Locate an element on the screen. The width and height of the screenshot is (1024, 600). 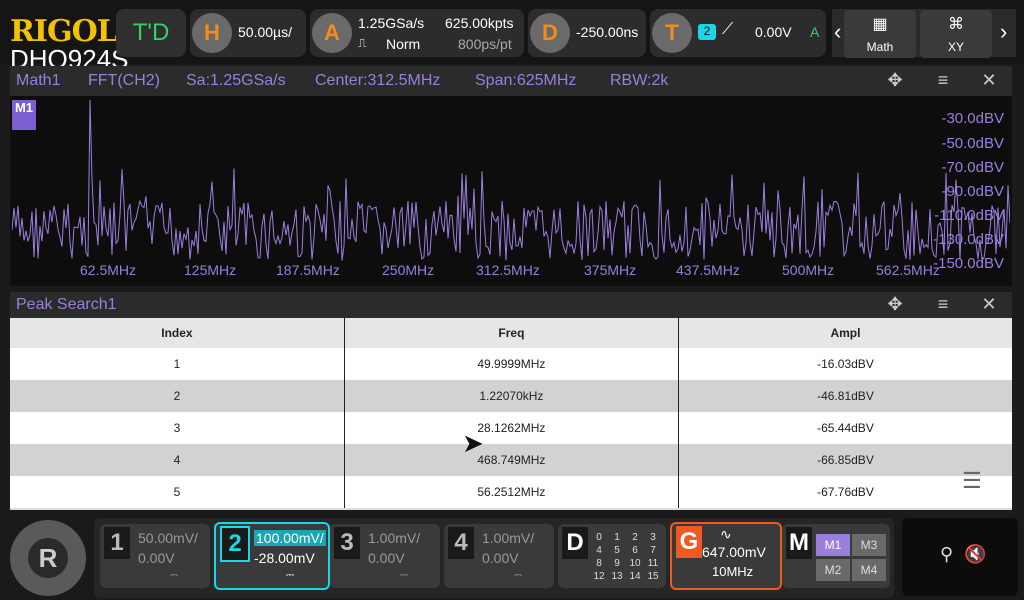
acquire-control: A 1.25GSa/s ⎍ Norm 625.00kpts 800ps/pt is located at coordinates (417, 33).